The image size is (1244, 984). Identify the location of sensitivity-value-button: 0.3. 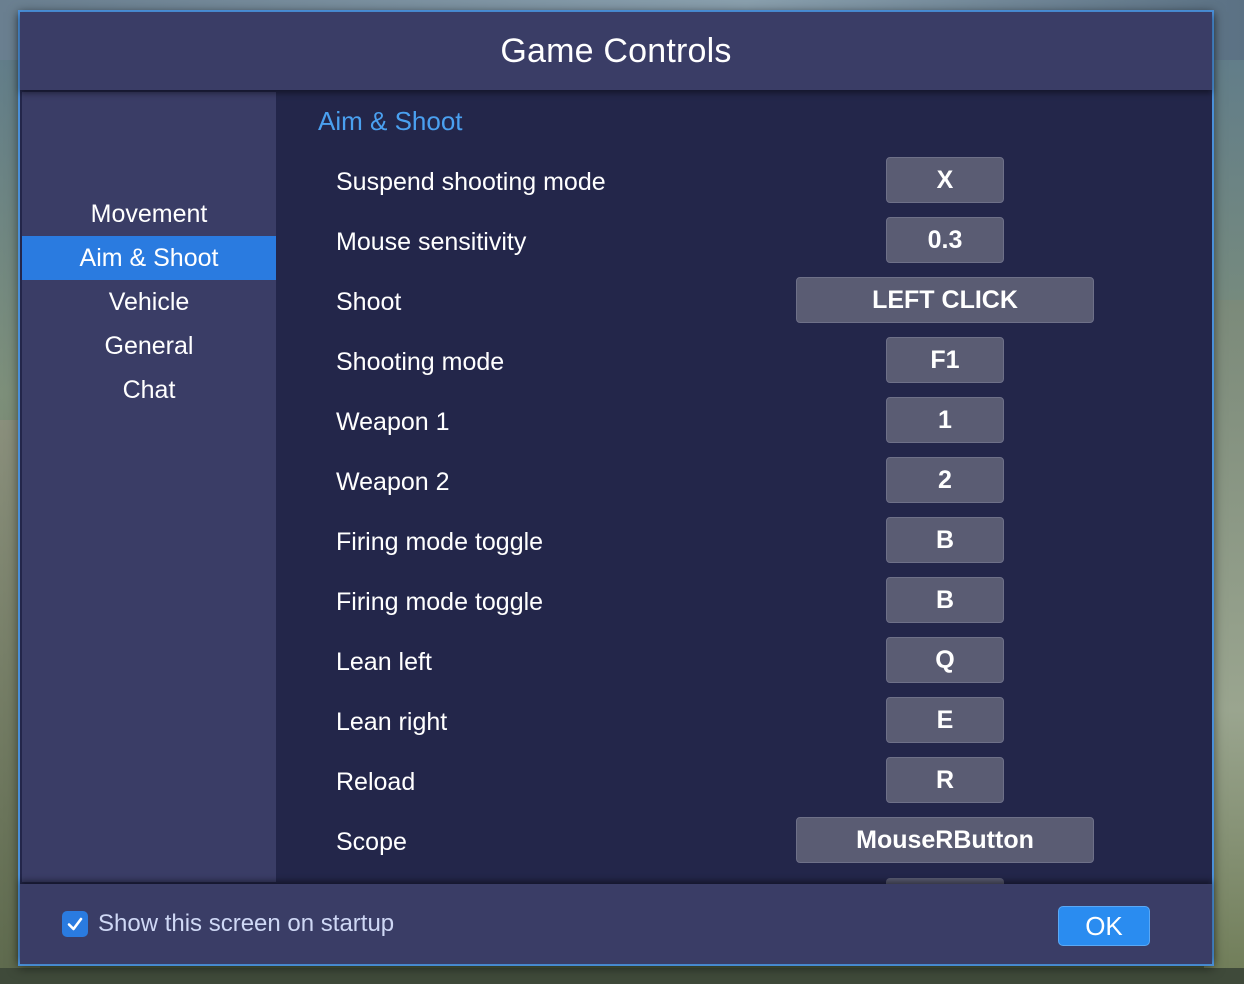
(945, 240).